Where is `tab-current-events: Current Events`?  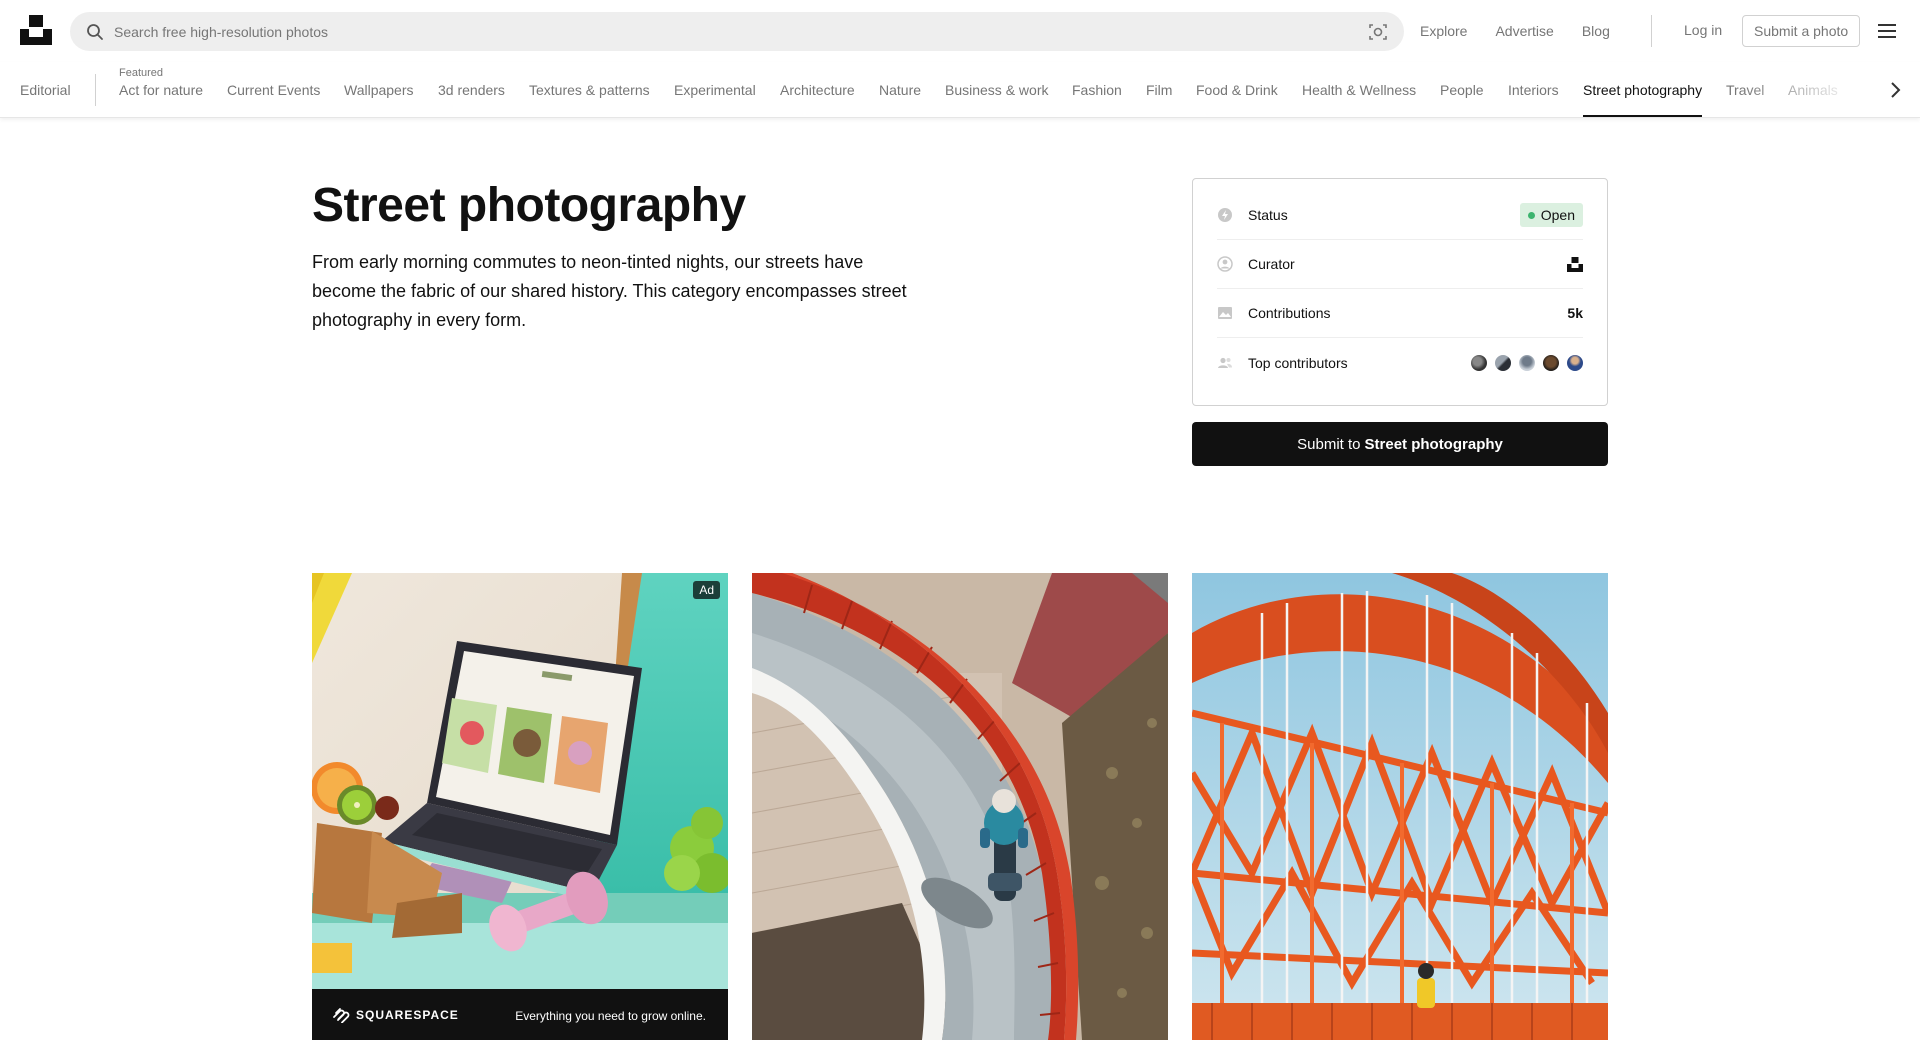 tab-current-events: Current Events is located at coordinates (273, 90).